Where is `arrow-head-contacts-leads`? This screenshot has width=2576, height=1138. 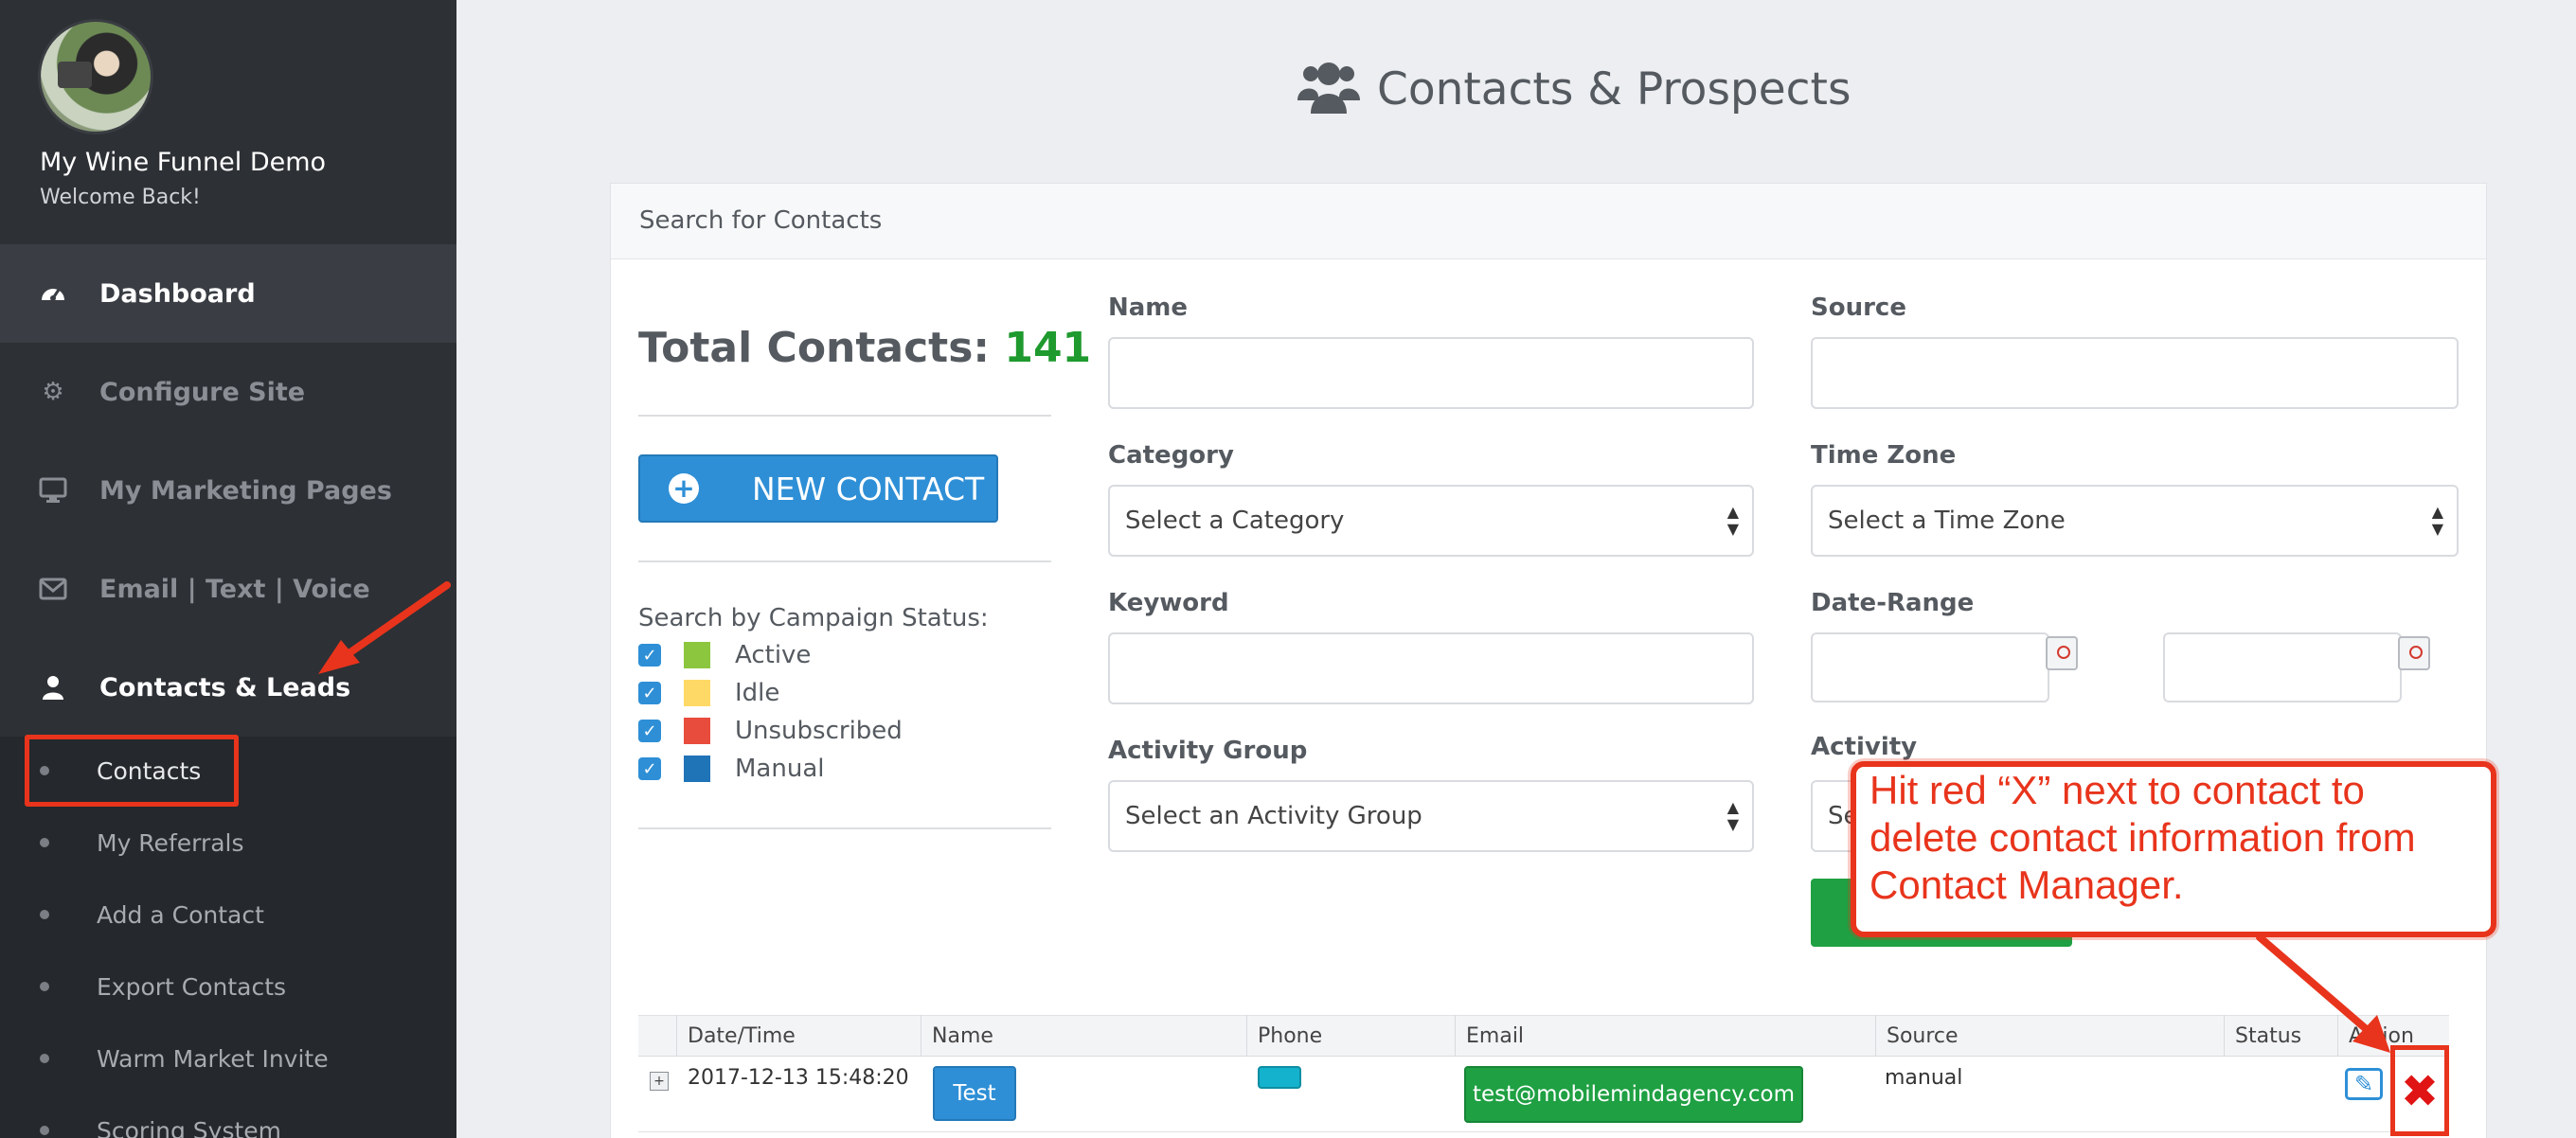 arrow-head-contacts-leads is located at coordinates (339, 657).